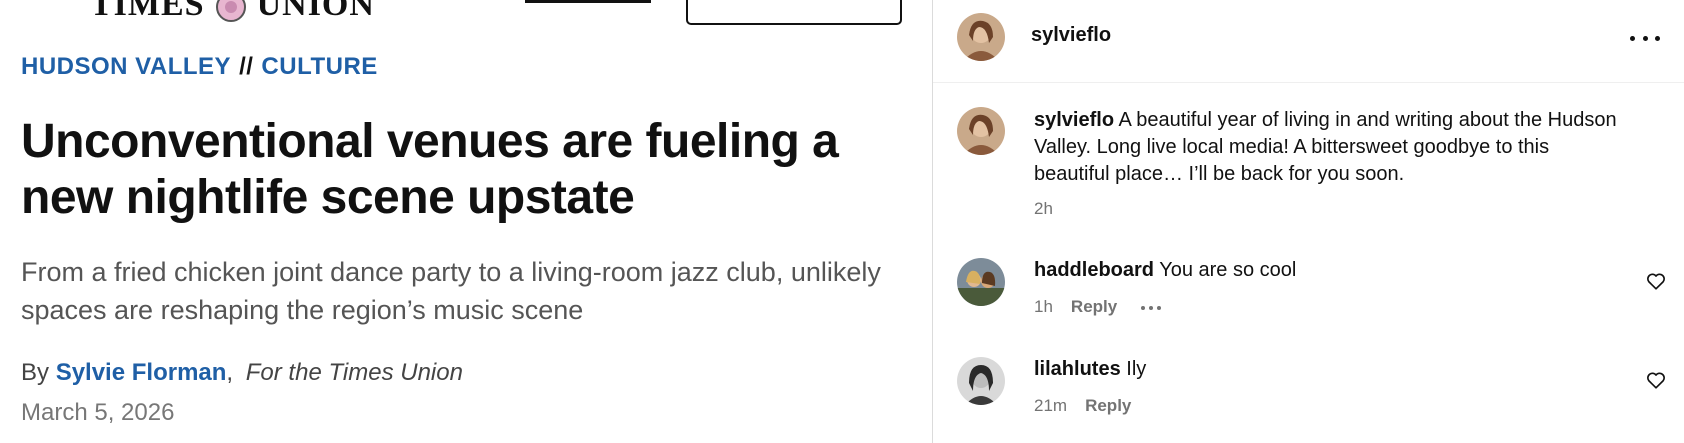  I want to click on caption-meta: 2h, so click(1043, 209).